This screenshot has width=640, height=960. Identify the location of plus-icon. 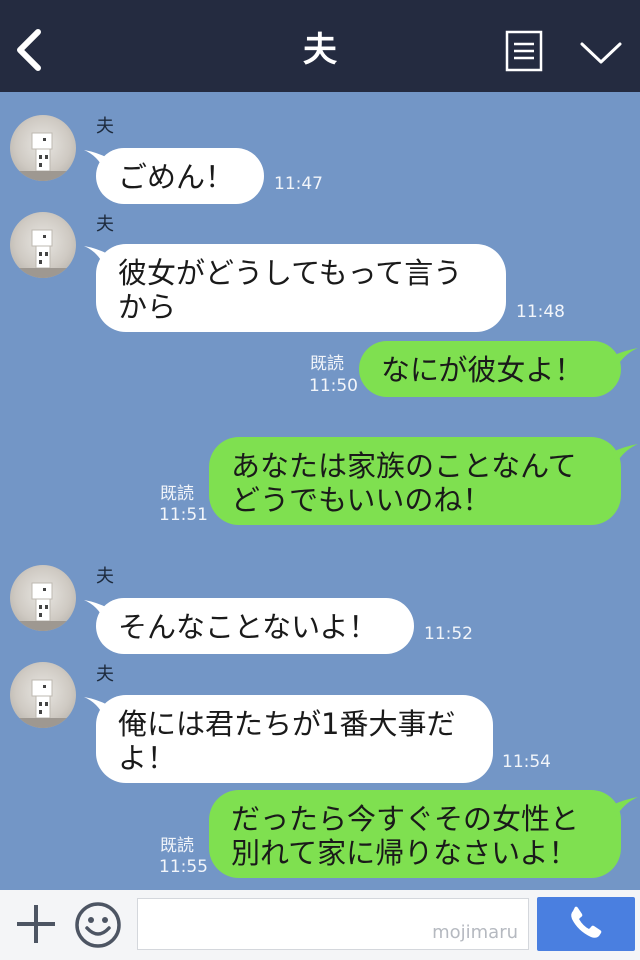
(36, 924).